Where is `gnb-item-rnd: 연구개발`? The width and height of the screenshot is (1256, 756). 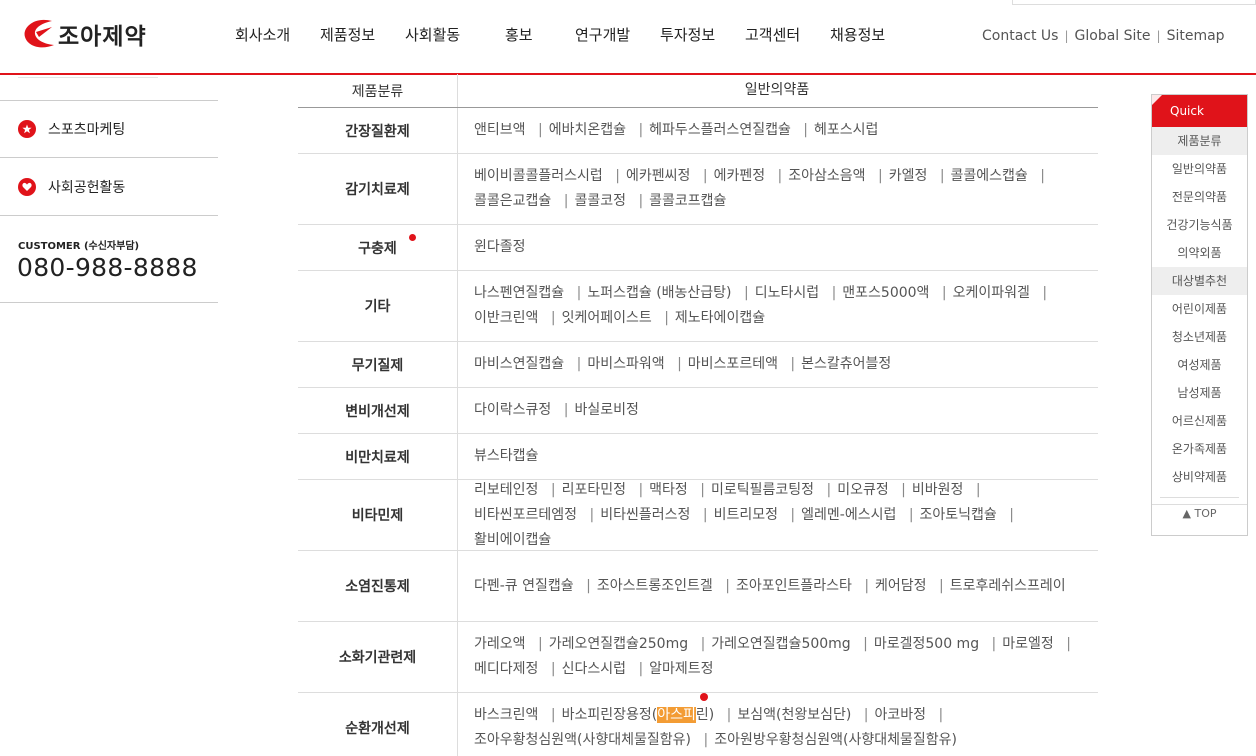
gnb-item-rnd: 연구개발 is located at coordinates (602, 34).